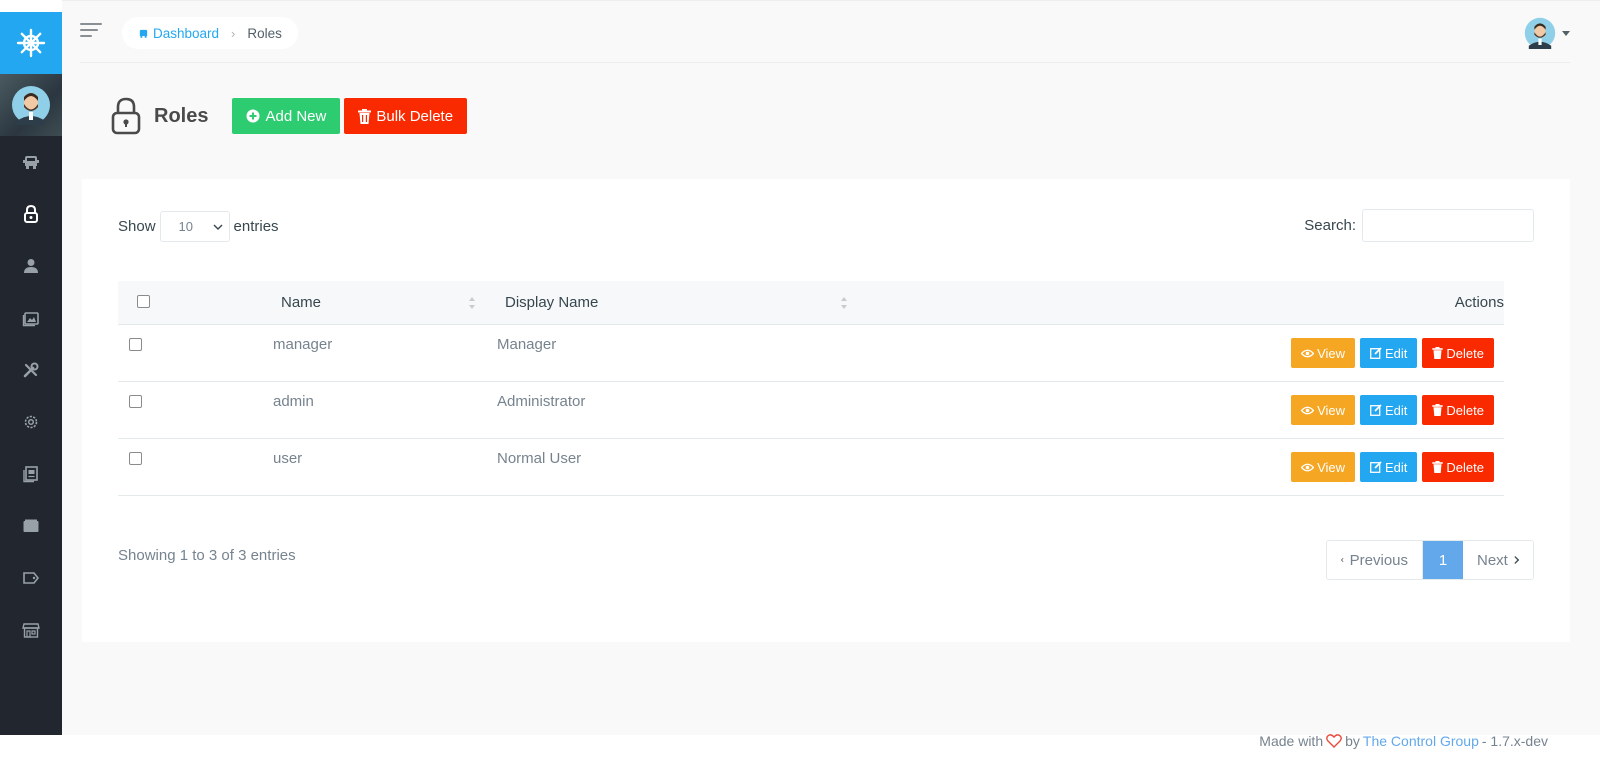 The height and width of the screenshot is (779, 1600). I want to click on previous-label: Previous, so click(1378, 560).